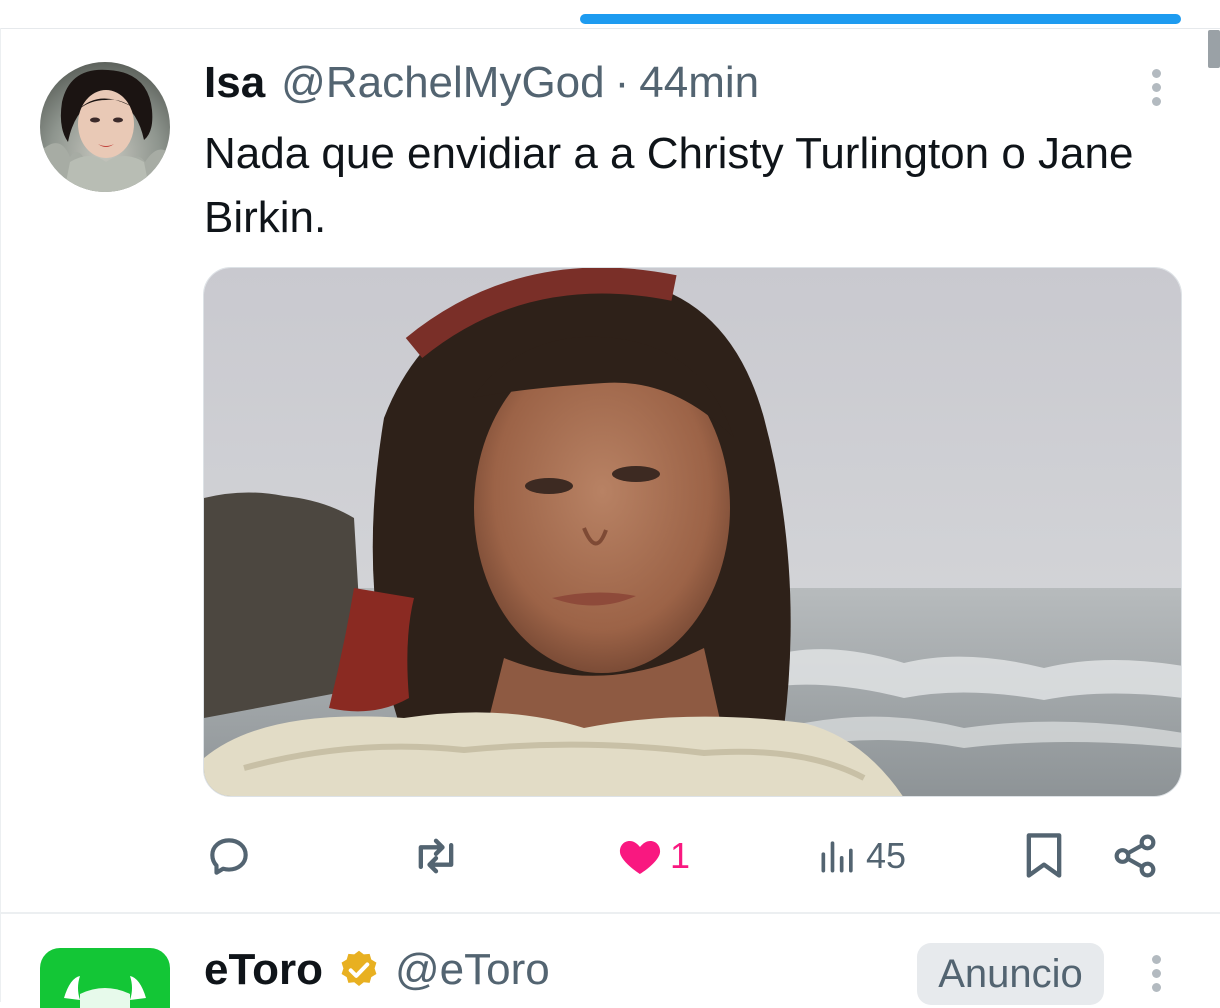 The image size is (1220, 1008). I want to click on views-button: 45, so click(861, 856).